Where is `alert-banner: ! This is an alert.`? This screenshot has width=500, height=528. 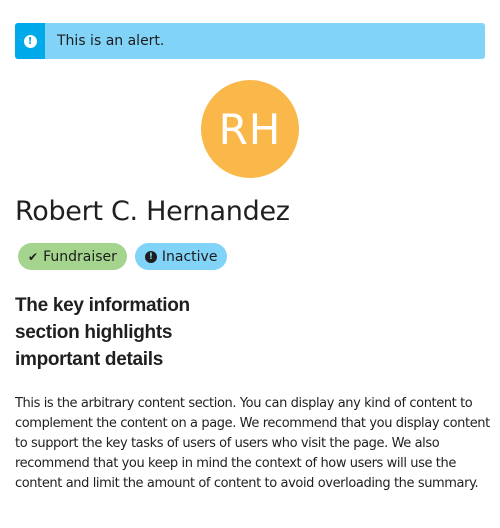 alert-banner: ! This is an alert. is located at coordinates (250, 41).